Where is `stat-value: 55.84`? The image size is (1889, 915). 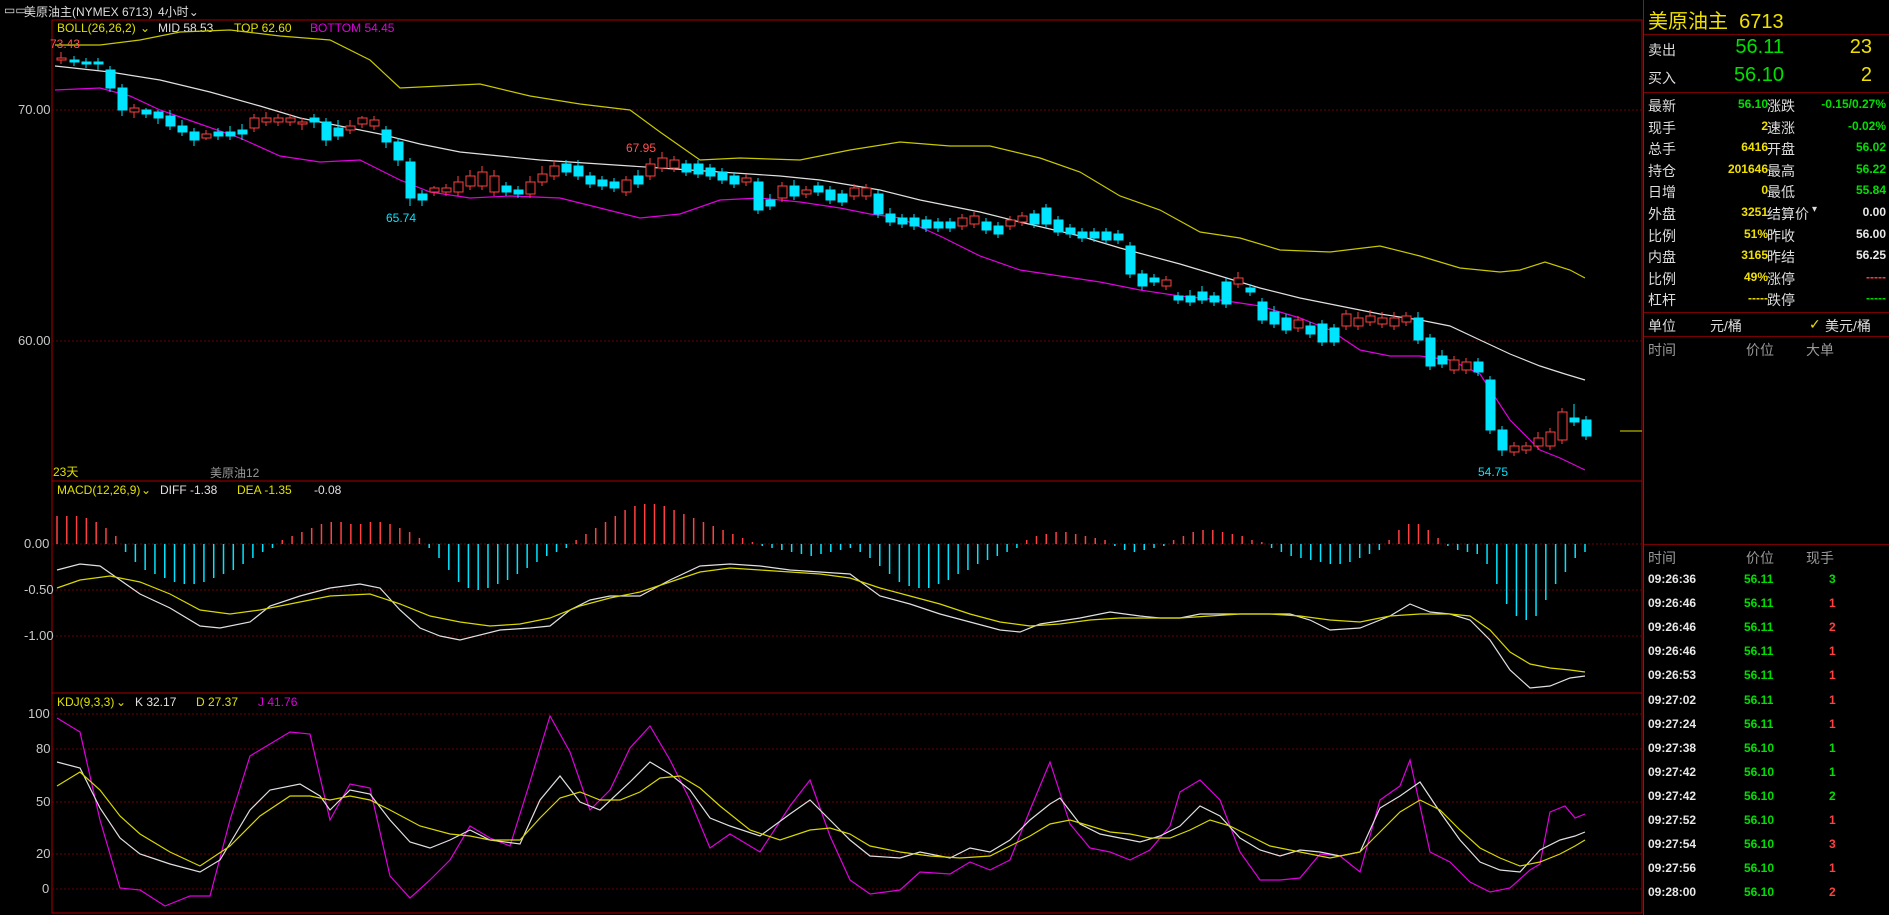 stat-value: 55.84 is located at coordinates (1870, 190).